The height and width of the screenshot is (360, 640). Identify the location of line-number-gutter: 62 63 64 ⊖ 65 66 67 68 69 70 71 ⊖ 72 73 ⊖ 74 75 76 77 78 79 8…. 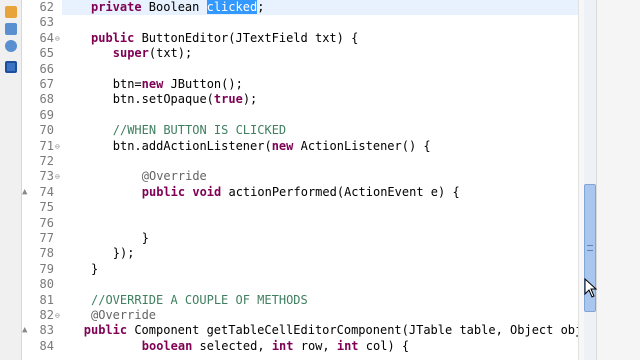
(47, 180).